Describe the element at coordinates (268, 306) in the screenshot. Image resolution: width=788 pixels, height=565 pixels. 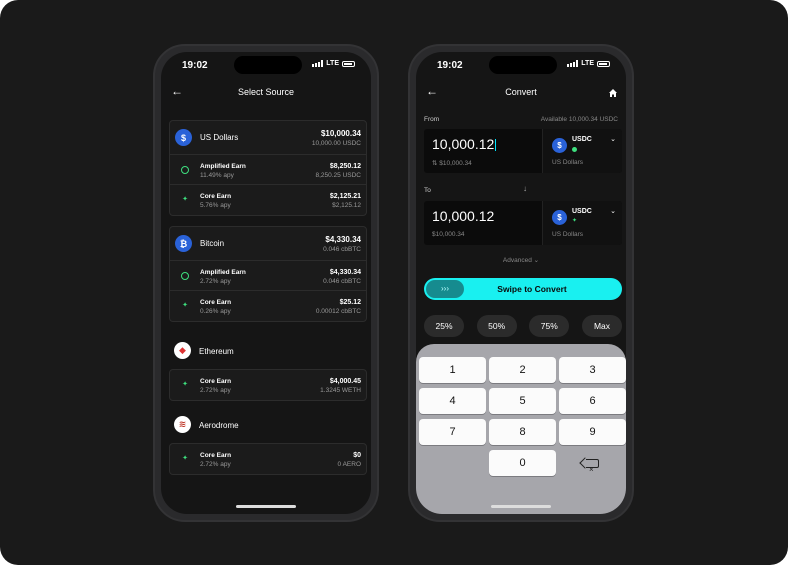
I see `earn-row: ✦ Core Earn 0.26% apy $25.12 0.00012 cbBTC` at that location.